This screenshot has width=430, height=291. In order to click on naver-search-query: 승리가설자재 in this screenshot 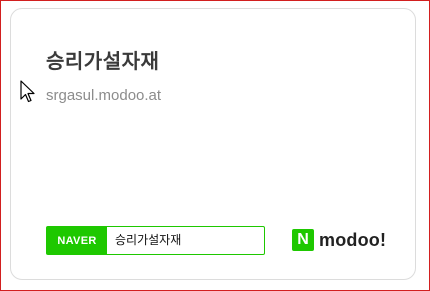, I will do `click(148, 240)`.